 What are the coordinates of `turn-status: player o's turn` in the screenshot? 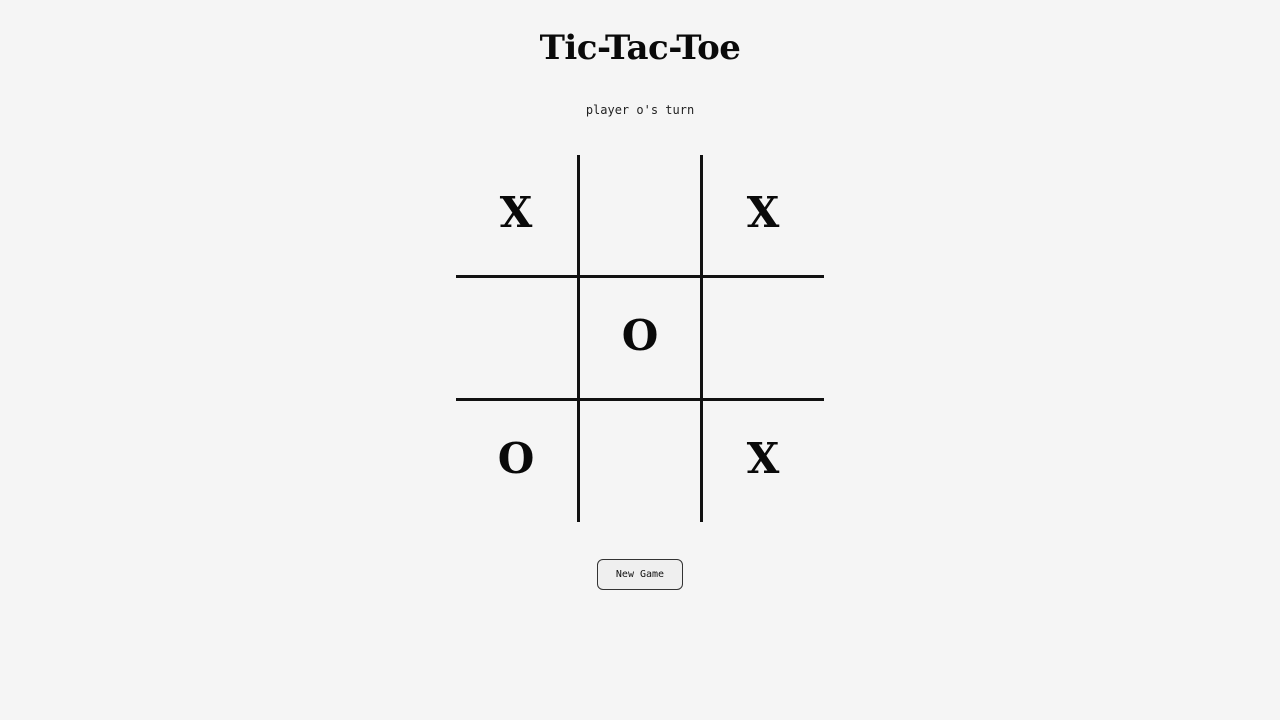 It's located at (640, 110).